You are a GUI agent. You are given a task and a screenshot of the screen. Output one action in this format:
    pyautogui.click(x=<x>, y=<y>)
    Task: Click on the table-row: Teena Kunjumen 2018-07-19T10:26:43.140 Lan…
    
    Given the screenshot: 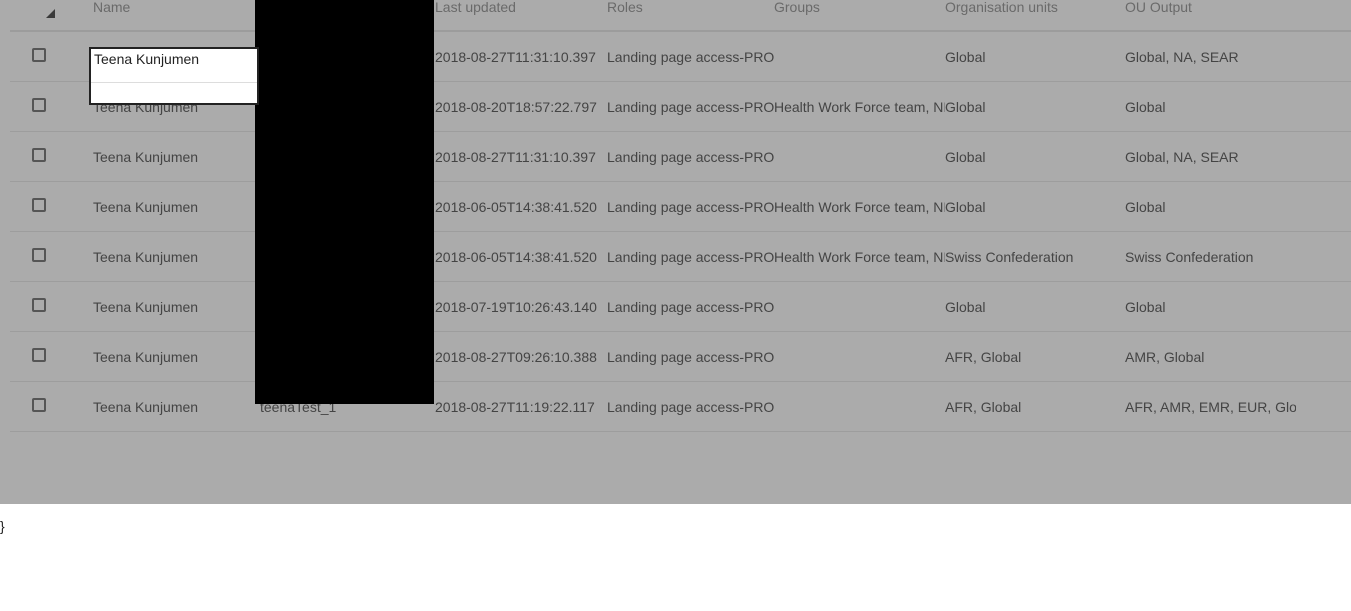 What is the action you would take?
    pyautogui.click(x=680, y=307)
    